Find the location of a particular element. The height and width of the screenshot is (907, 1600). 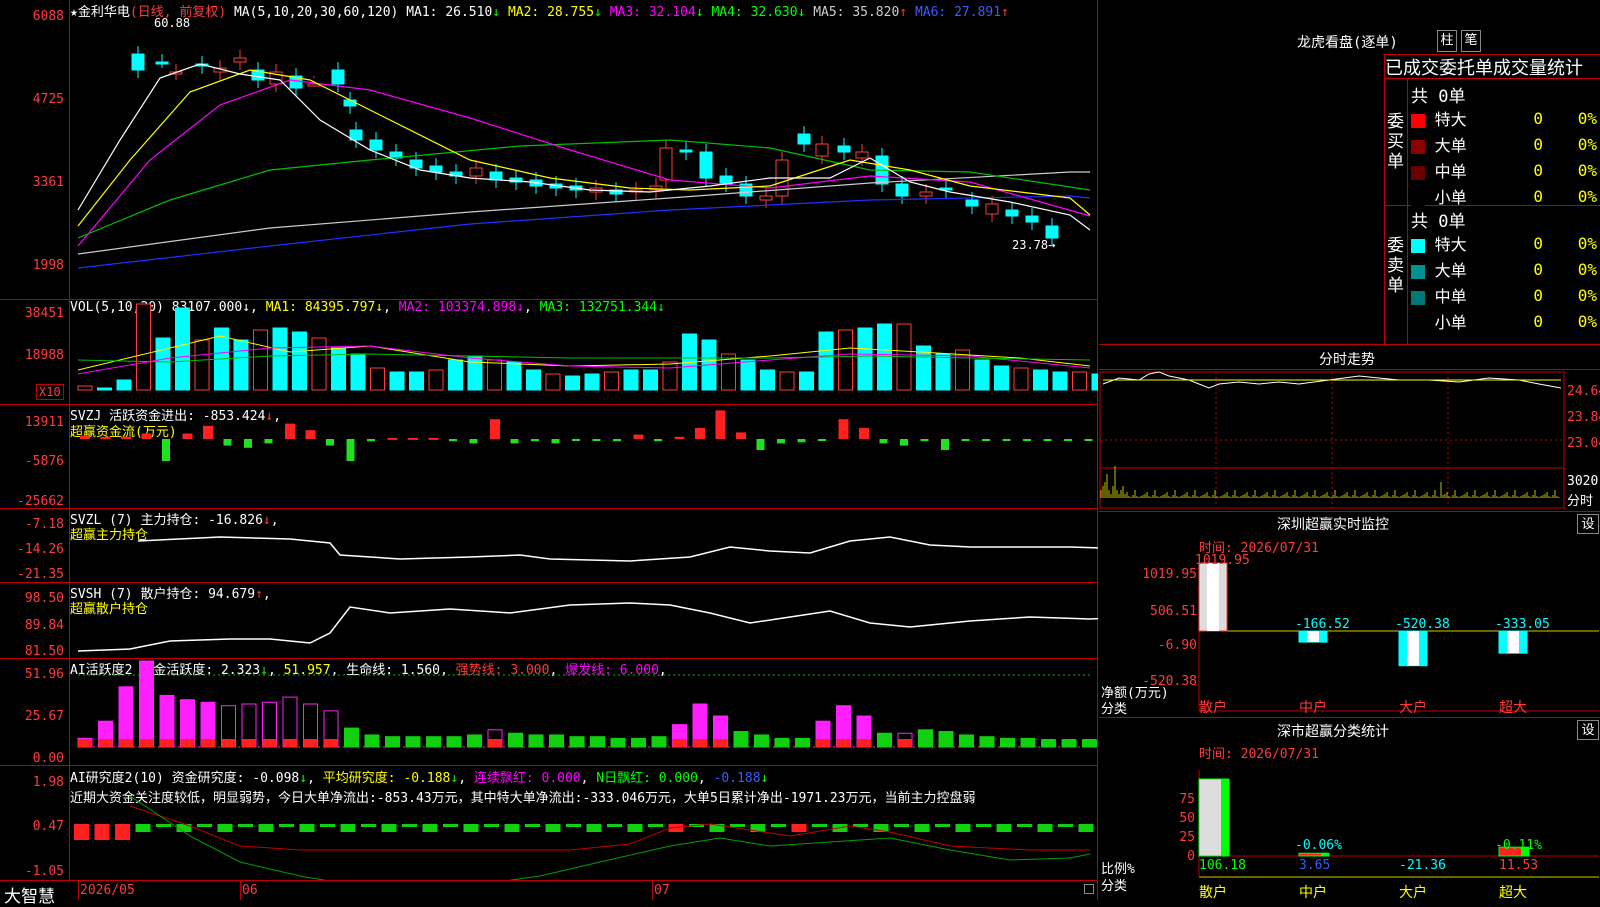

lock-icon is located at coordinates (1089, 889).